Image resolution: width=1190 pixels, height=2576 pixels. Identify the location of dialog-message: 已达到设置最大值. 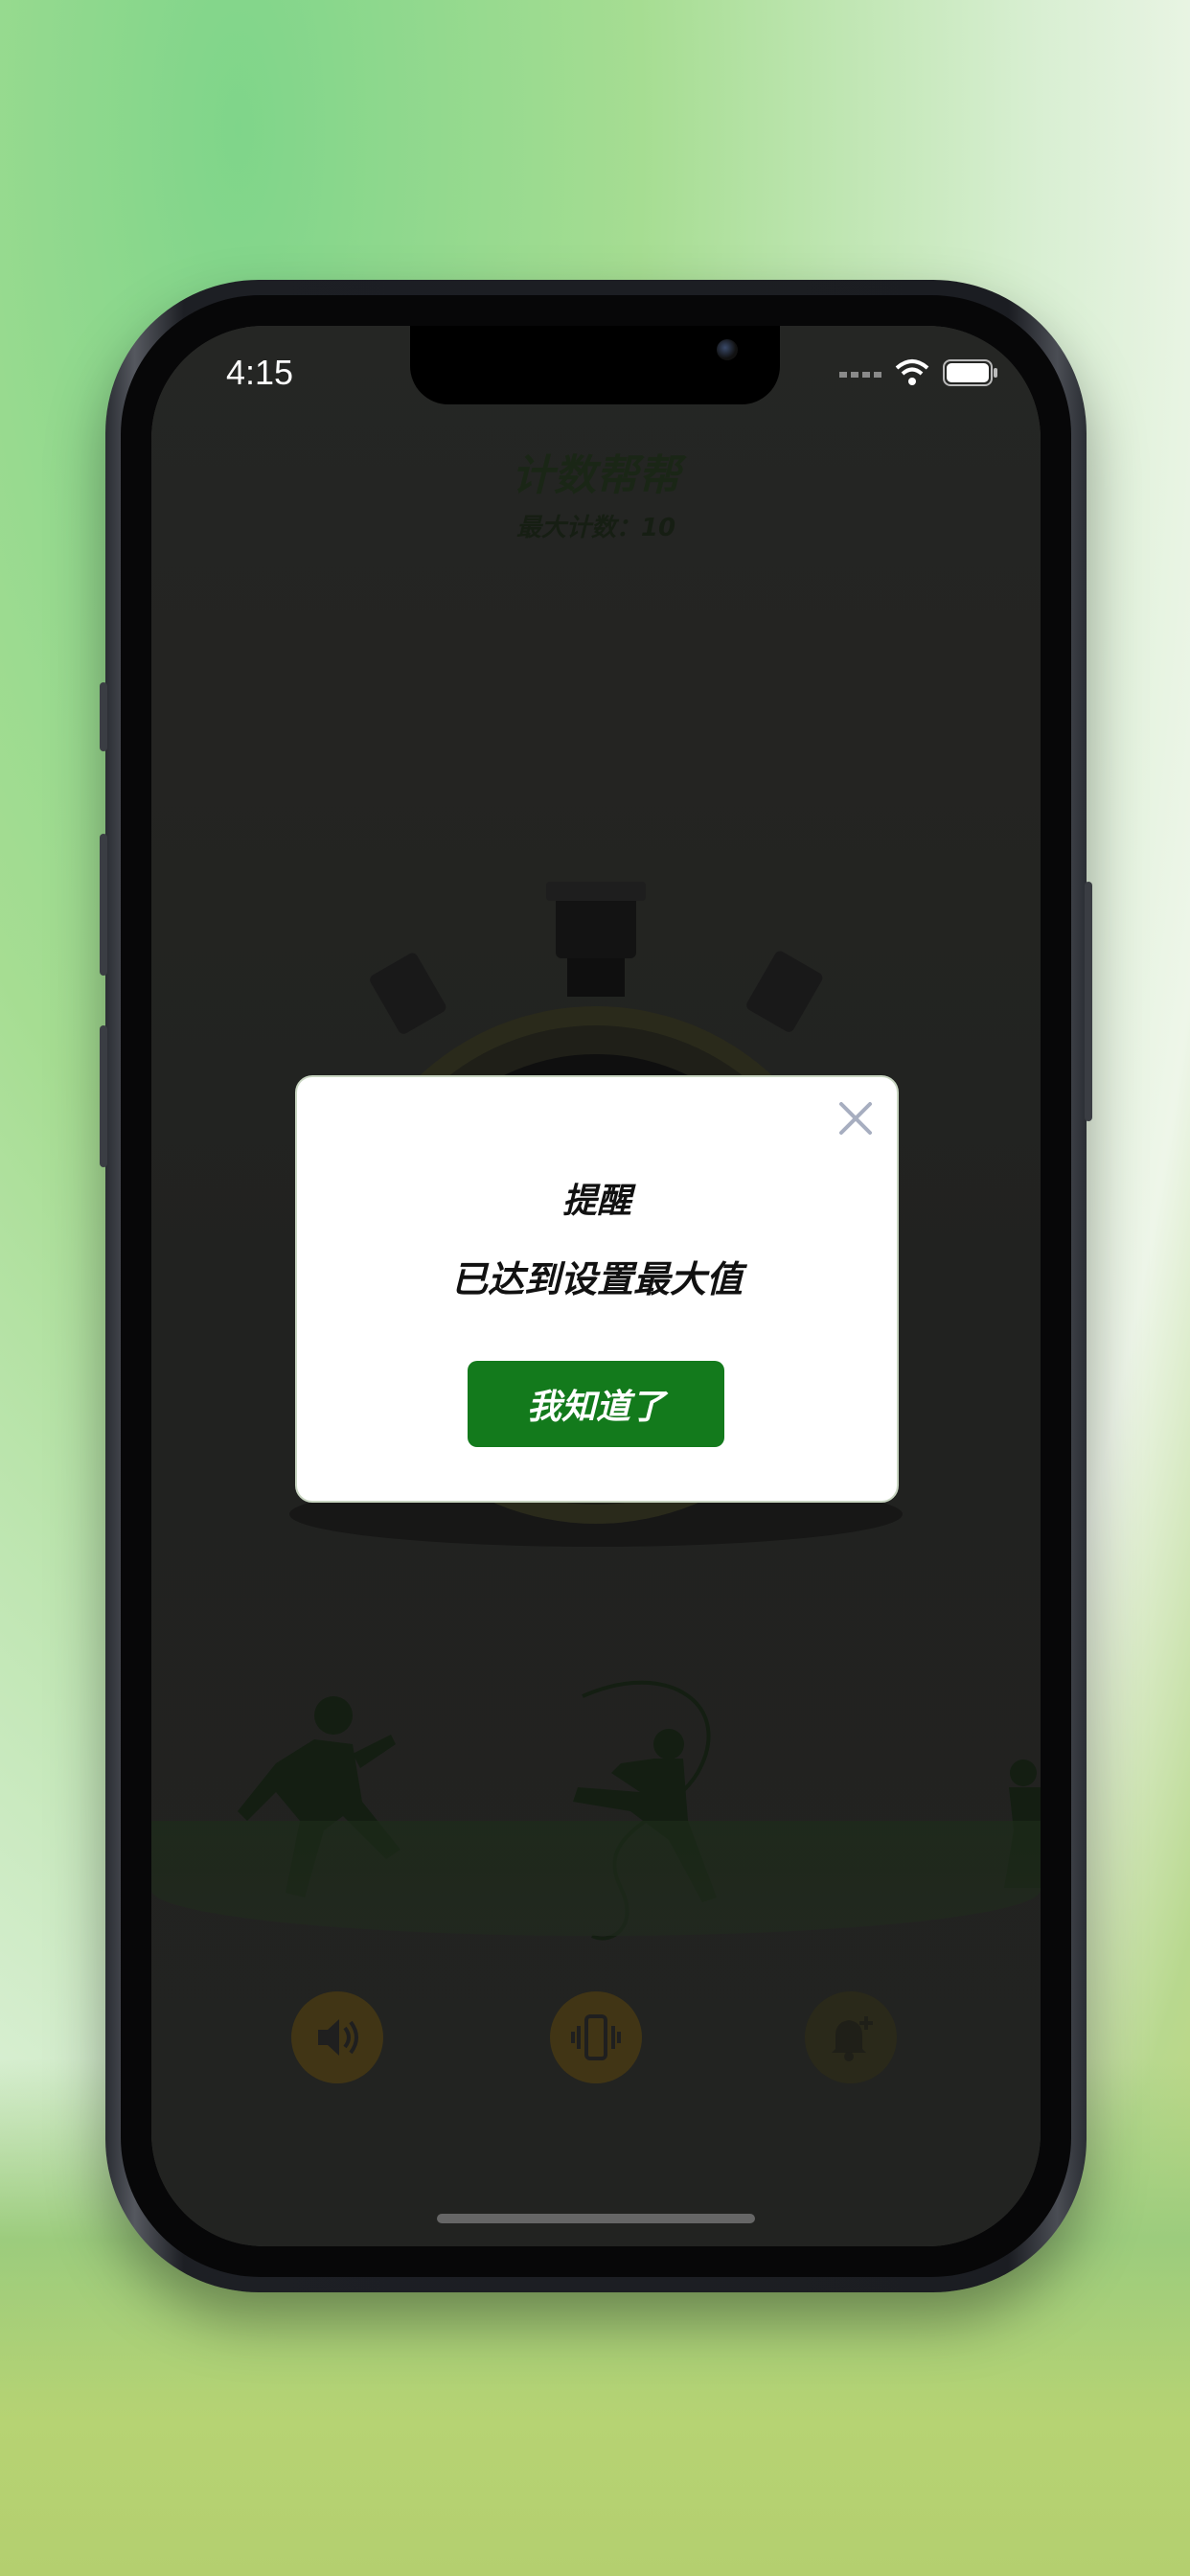
(596, 1279).